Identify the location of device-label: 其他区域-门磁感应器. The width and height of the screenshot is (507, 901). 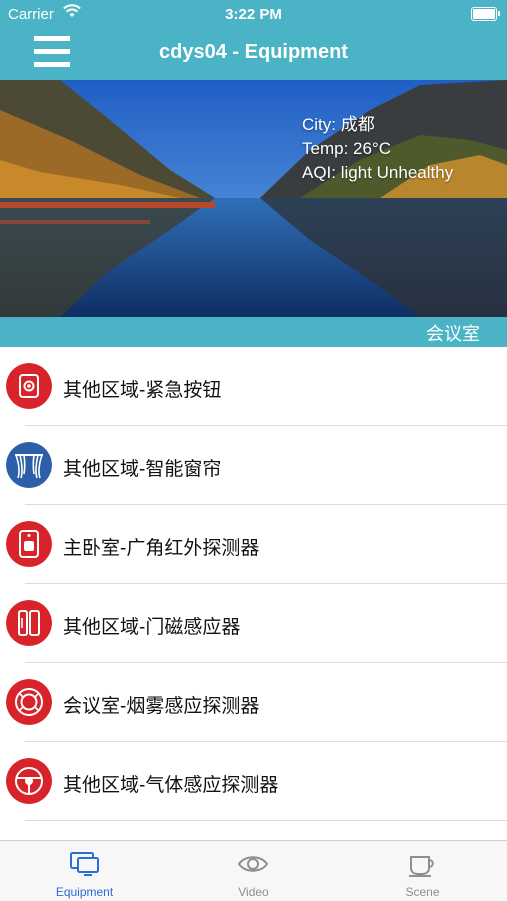
(152, 627).